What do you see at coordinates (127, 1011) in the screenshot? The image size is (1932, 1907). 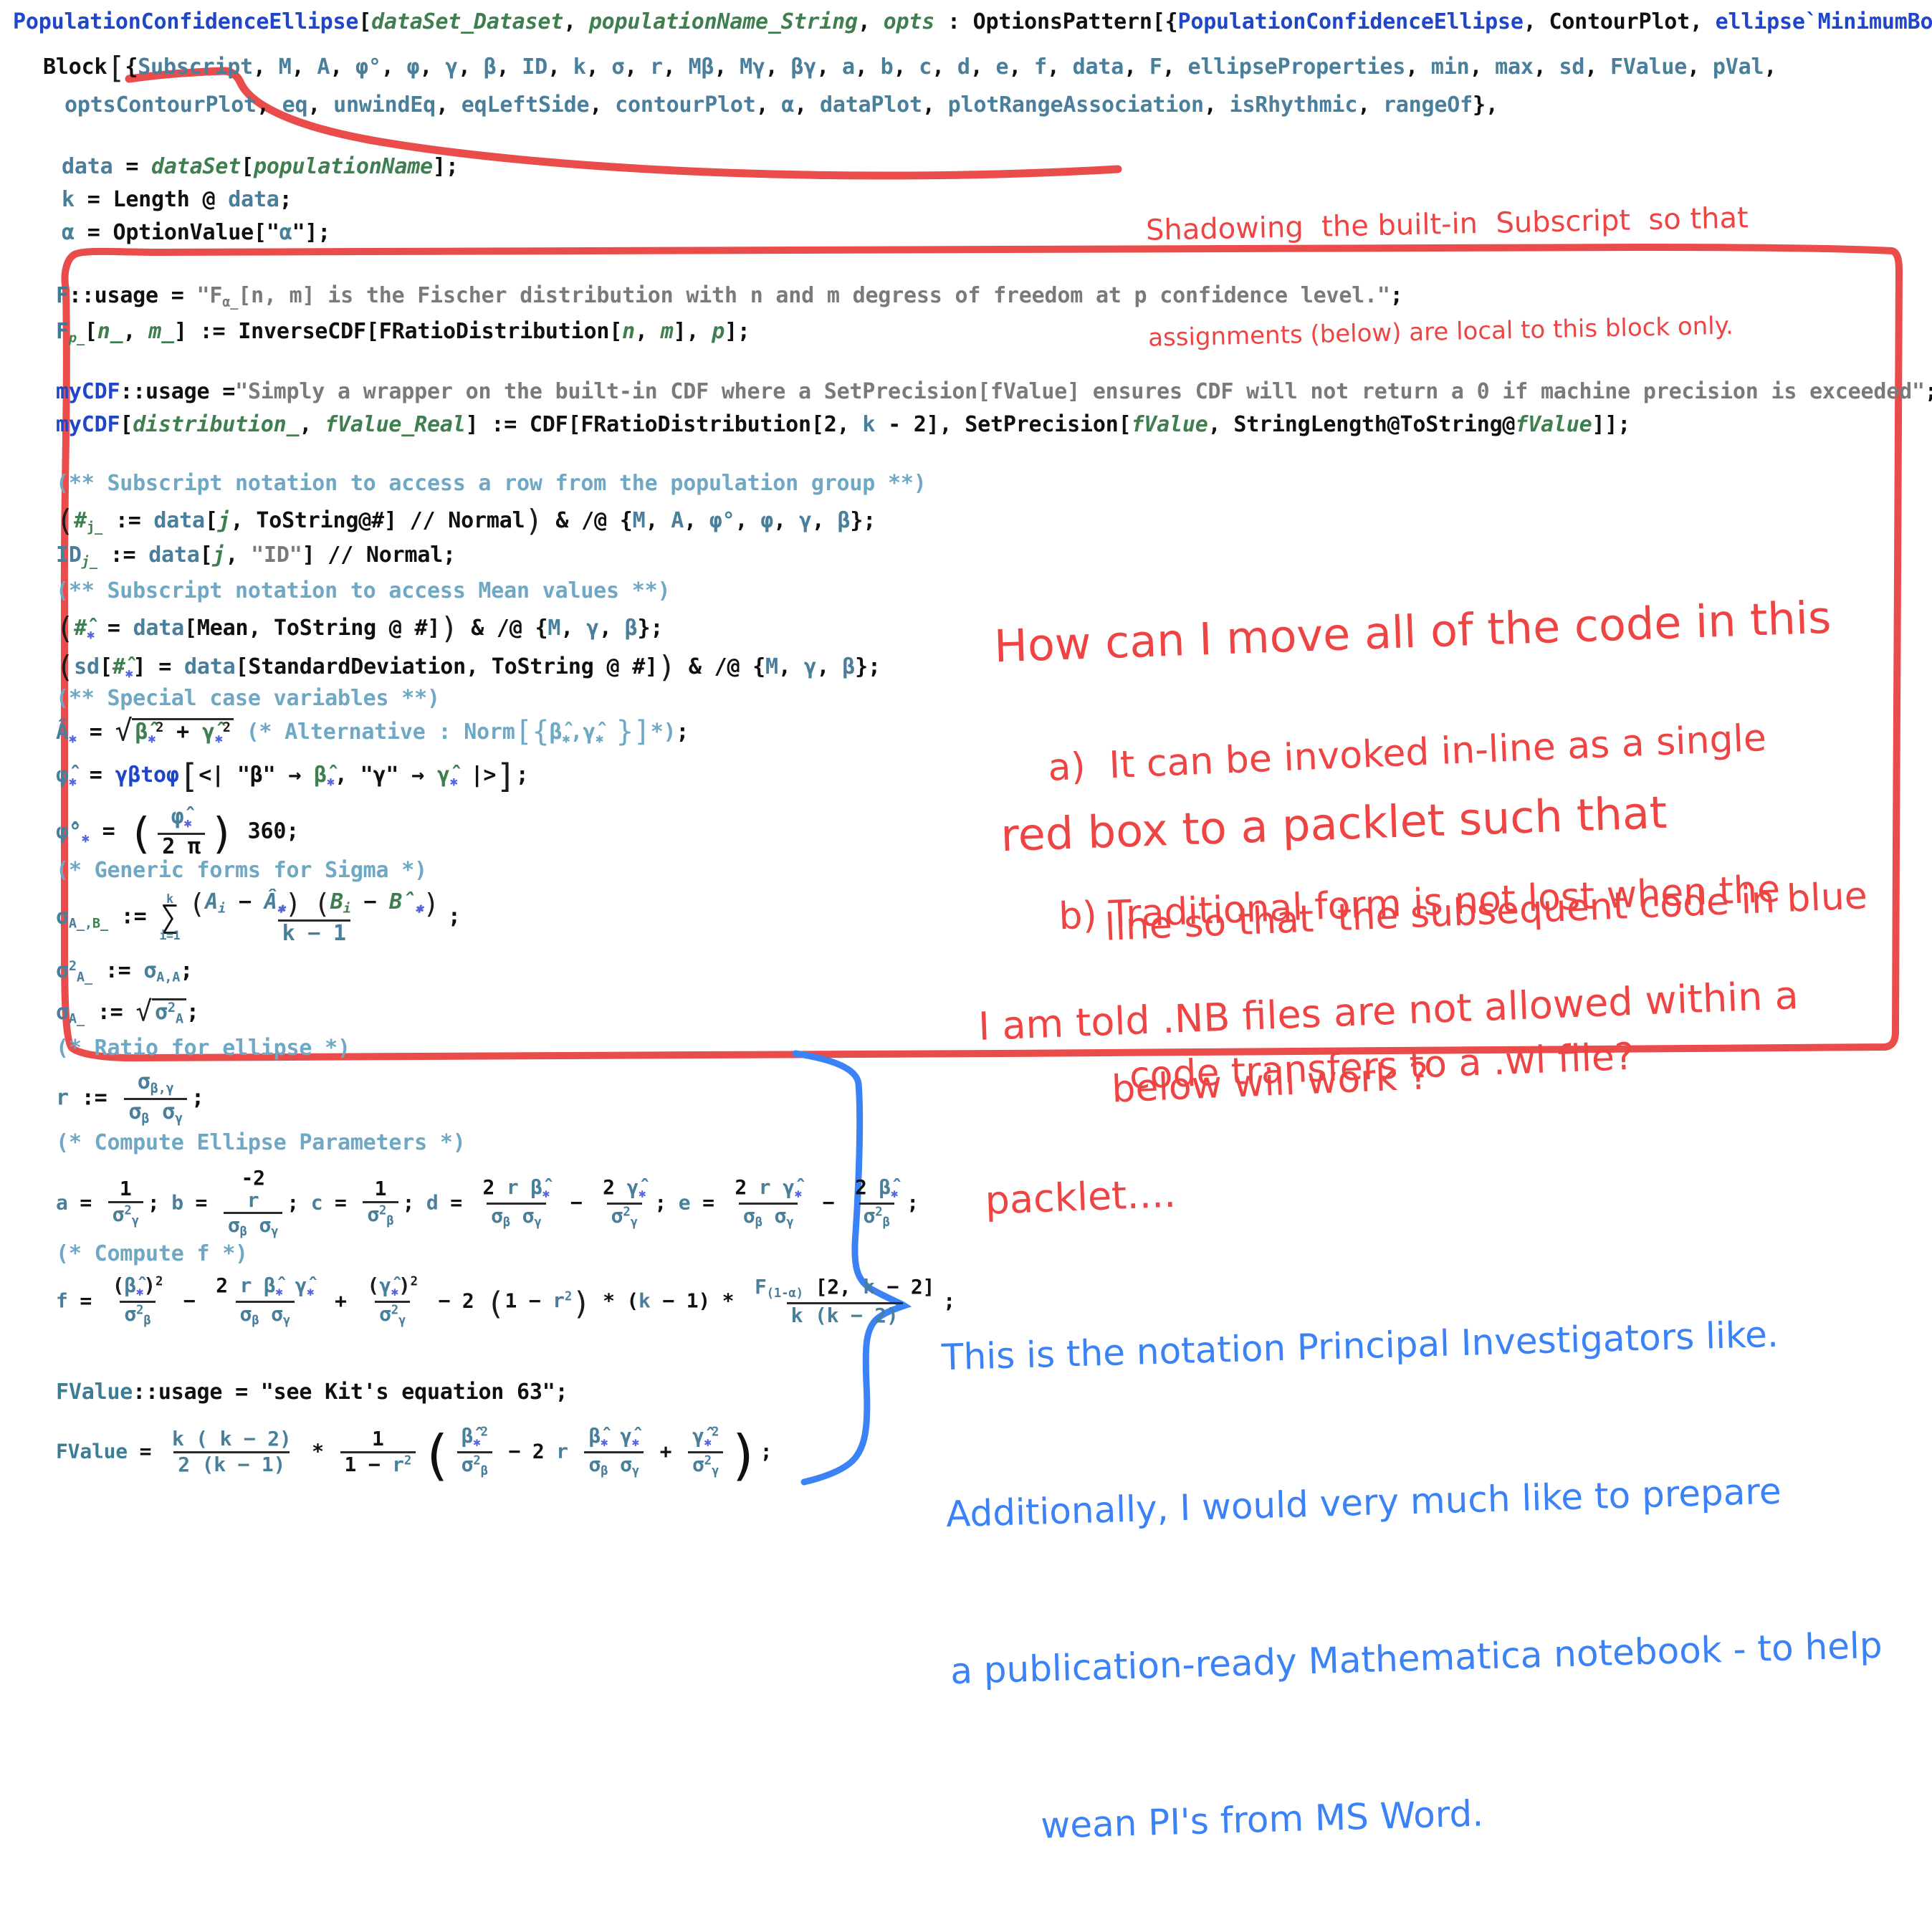 I see `code-line-sigma-def: σA_ := √ σ2A;` at bounding box center [127, 1011].